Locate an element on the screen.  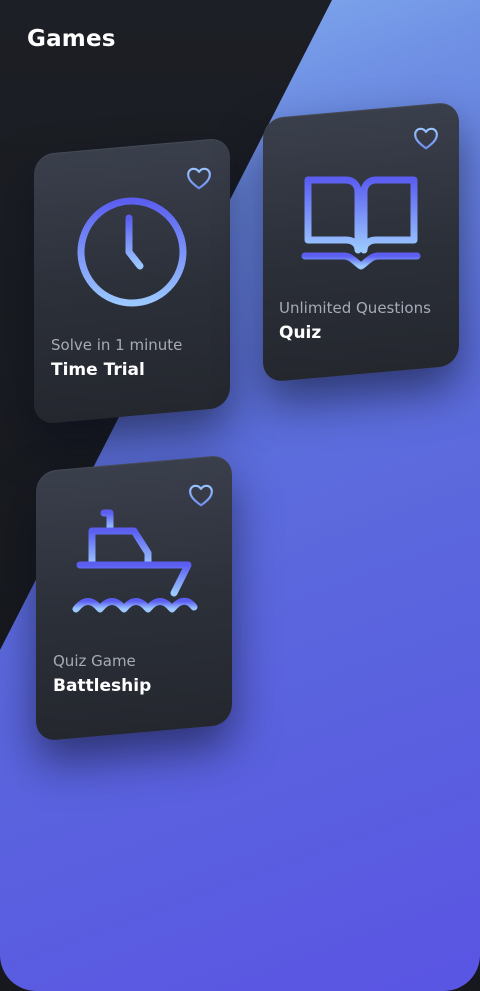
game-card-time-trial: Solve in 1 minute Time Trial is located at coordinates (132, 281).